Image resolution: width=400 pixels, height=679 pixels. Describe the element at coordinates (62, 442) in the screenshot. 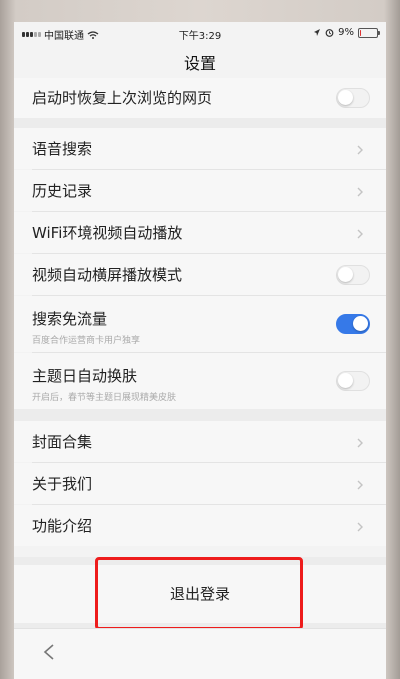

I see `setting-label: 封面合集` at that location.